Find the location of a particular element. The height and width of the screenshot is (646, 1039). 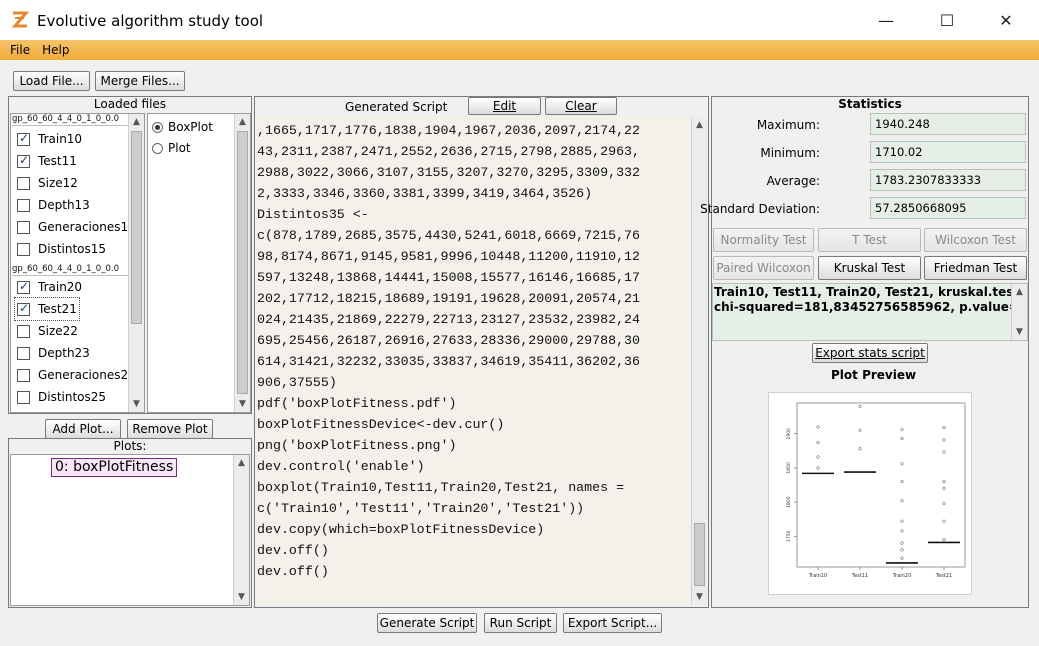

file-item-test11: Test11 is located at coordinates (47, 161).